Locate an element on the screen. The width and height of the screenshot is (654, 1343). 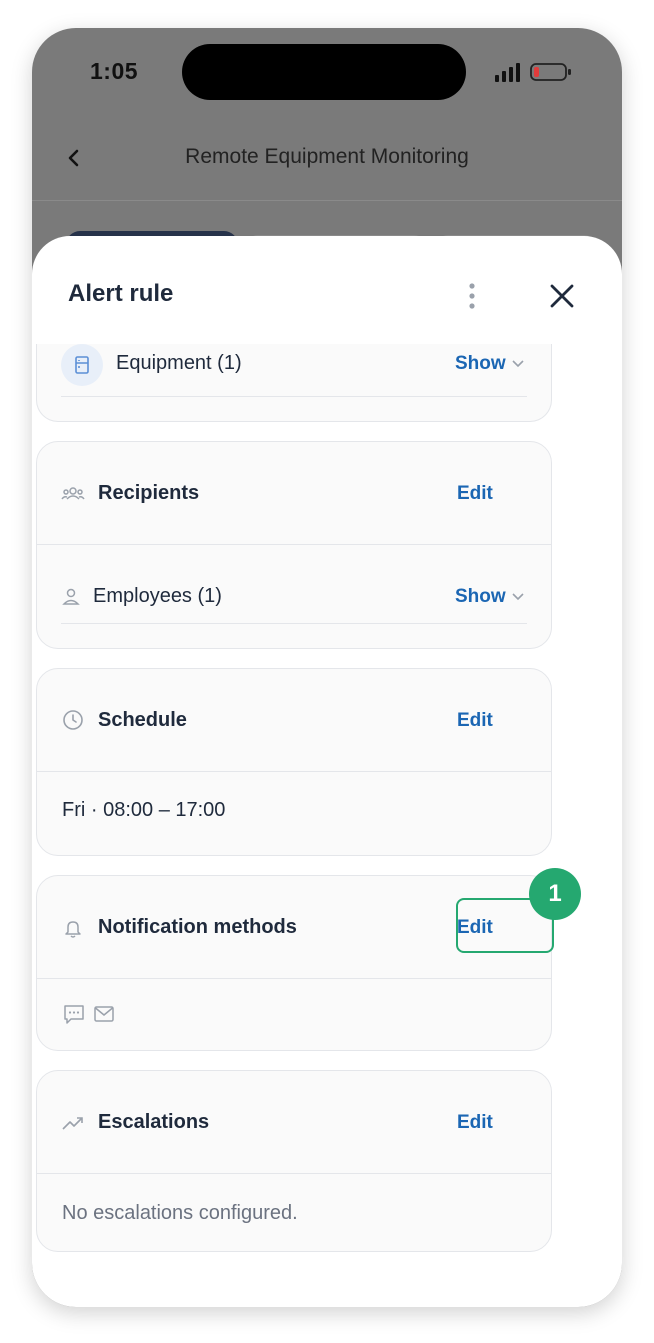
schedule-value: Fri · 08:00 – 17:00 is located at coordinates (144, 810).